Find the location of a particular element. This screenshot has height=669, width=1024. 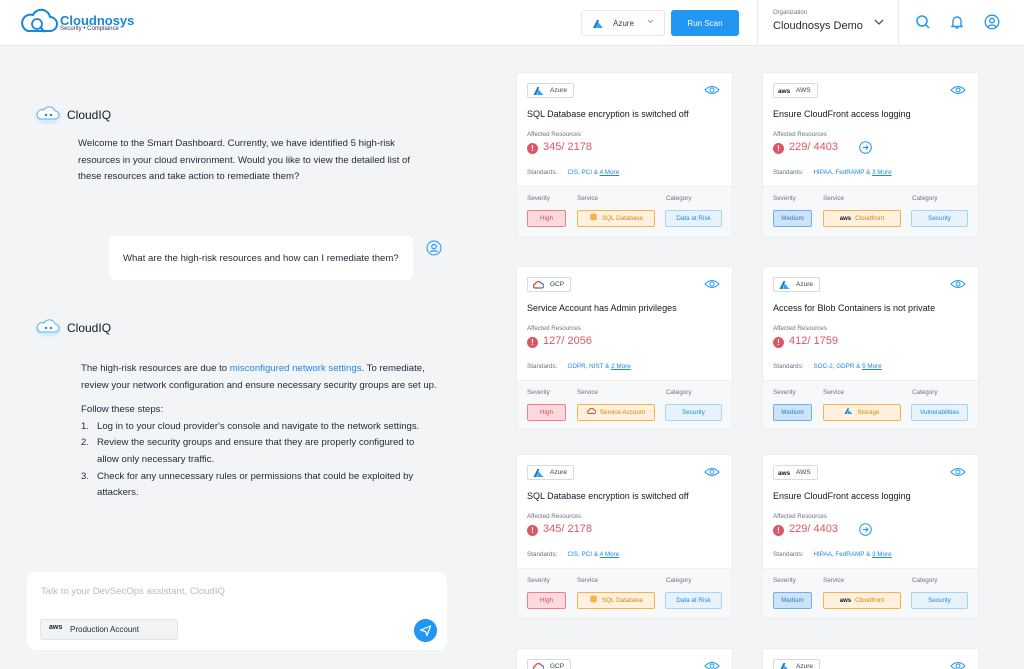

bell-icon is located at coordinates (957, 22).